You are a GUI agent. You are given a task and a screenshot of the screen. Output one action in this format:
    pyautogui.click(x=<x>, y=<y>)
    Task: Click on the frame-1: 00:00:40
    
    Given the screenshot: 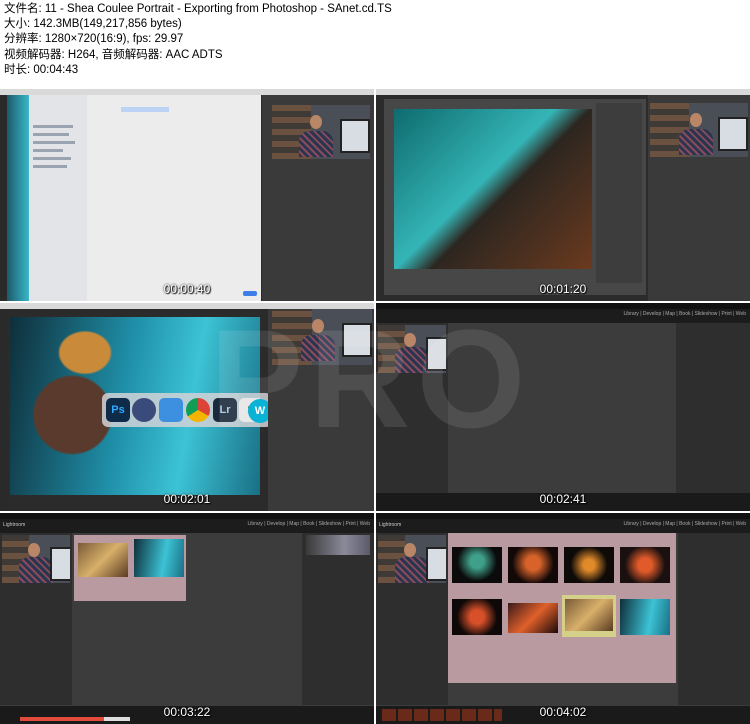 What is the action you would take?
    pyautogui.click(x=187, y=195)
    